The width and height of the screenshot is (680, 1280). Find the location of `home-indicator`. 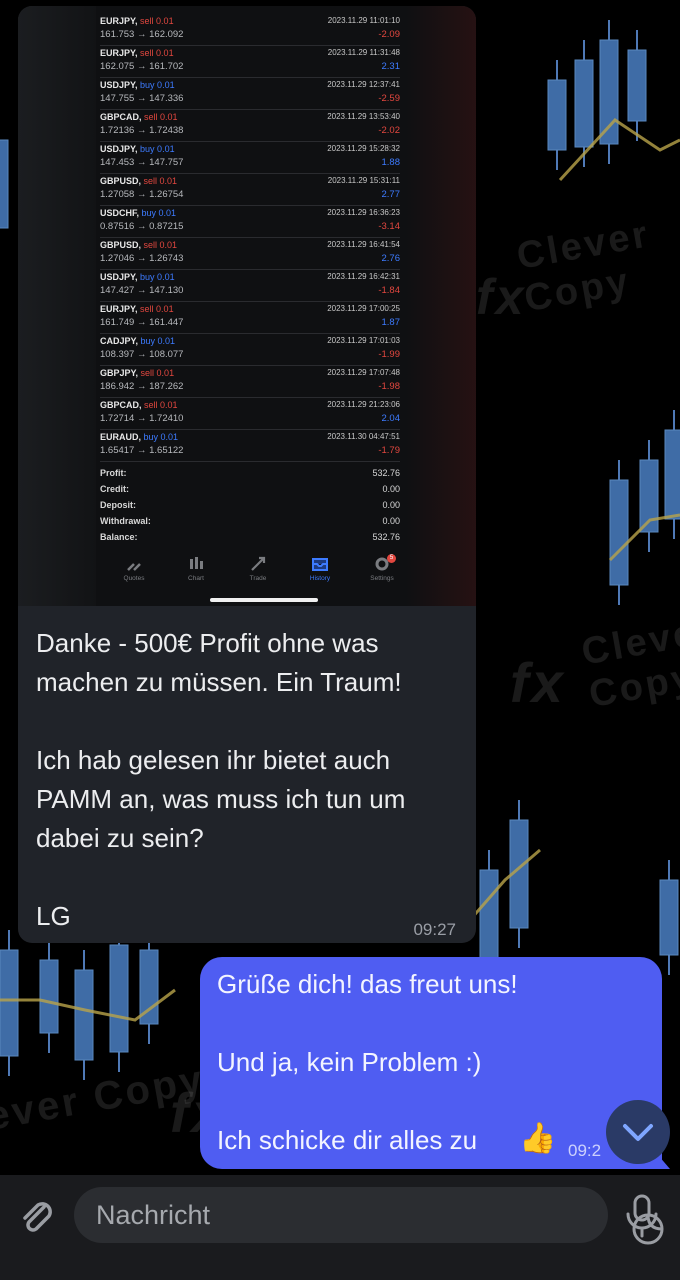

home-indicator is located at coordinates (264, 600).